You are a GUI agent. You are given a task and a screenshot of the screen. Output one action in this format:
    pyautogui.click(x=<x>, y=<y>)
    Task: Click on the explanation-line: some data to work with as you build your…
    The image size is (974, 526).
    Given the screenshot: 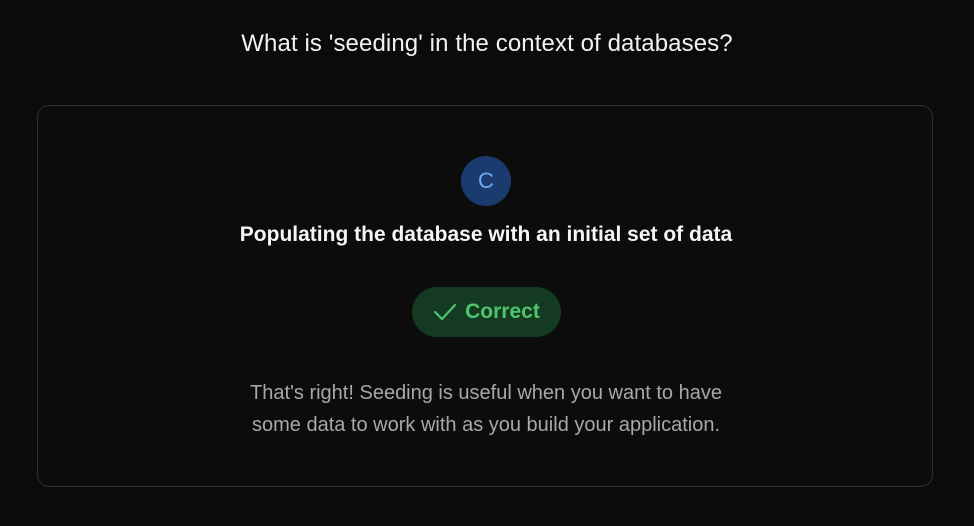 What is the action you would take?
    pyautogui.click(x=486, y=425)
    